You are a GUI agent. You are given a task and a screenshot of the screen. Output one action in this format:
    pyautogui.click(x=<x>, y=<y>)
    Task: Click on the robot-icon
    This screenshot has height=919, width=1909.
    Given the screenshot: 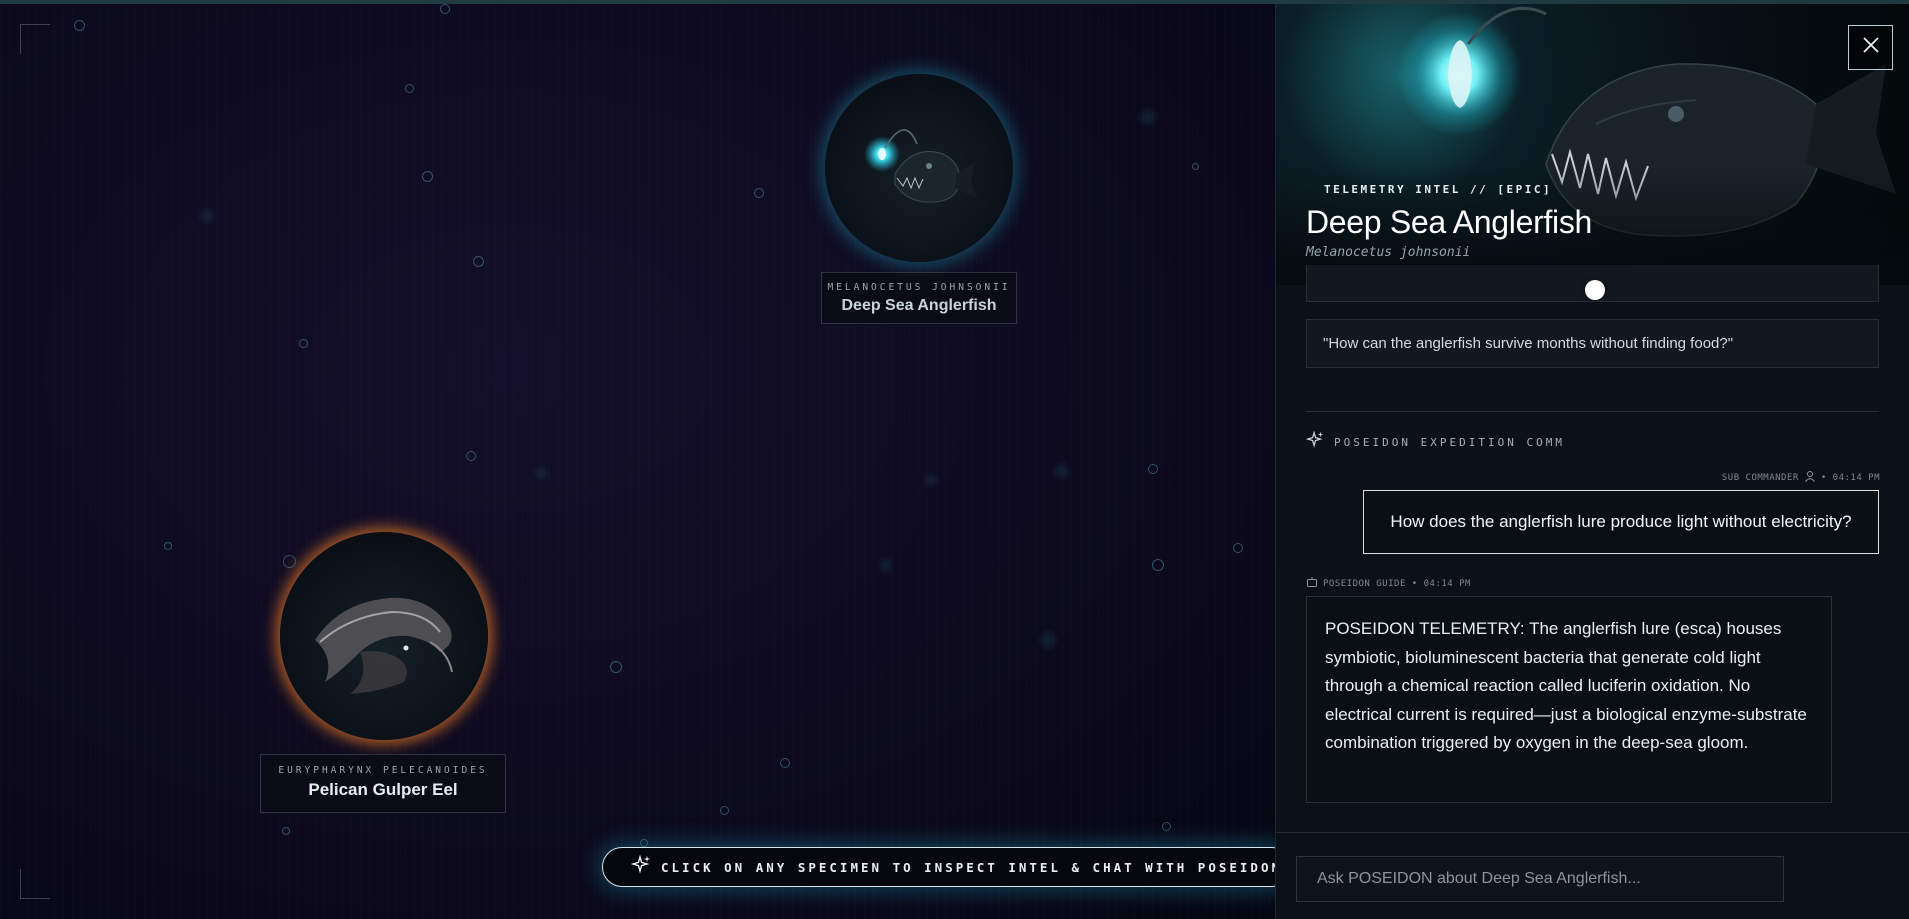 What is the action you would take?
    pyautogui.click(x=1312, y=583)
    